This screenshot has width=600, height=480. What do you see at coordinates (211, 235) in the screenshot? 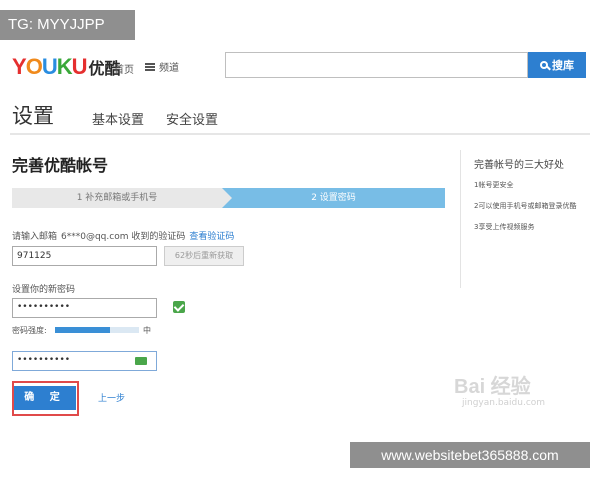
I see `check-code-link: 查看验证码` at bounding box center [211, 235].